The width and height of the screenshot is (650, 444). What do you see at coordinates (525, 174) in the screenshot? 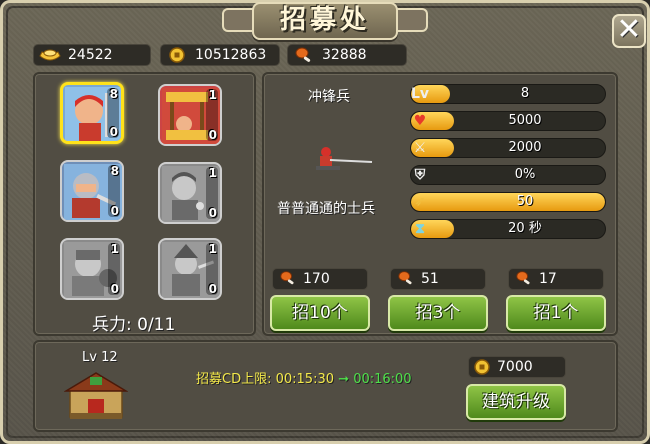
I see `stat-defense-value: 0%` at bounding box center [525, 174].